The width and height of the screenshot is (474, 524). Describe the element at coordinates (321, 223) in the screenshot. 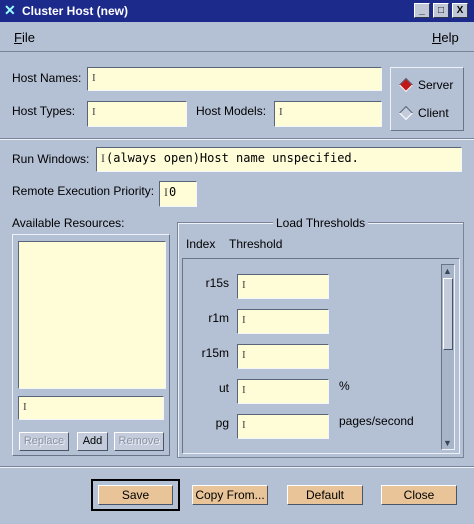

I see `load-thresholds-title: Load Thresholds` at that location.